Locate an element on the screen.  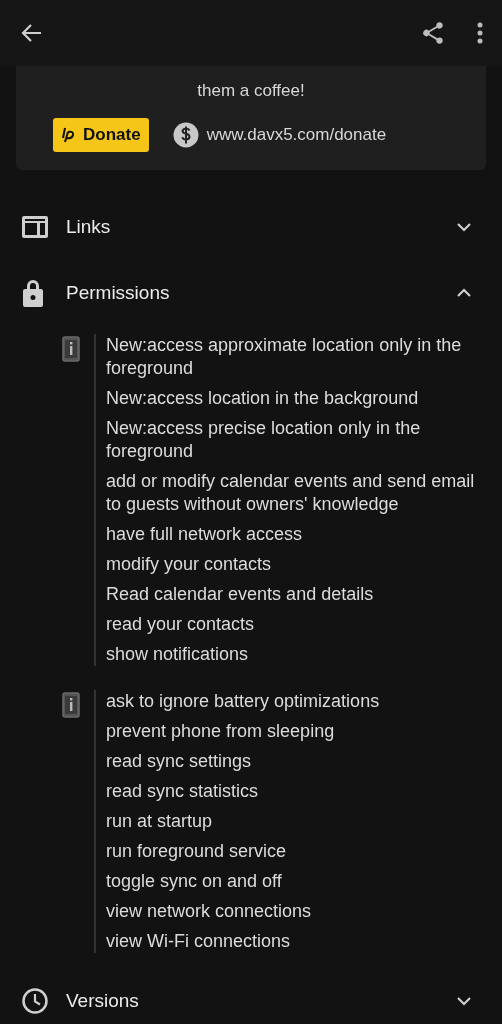
permission-text: toggle sync on and off is located at coordinates (194, 881).